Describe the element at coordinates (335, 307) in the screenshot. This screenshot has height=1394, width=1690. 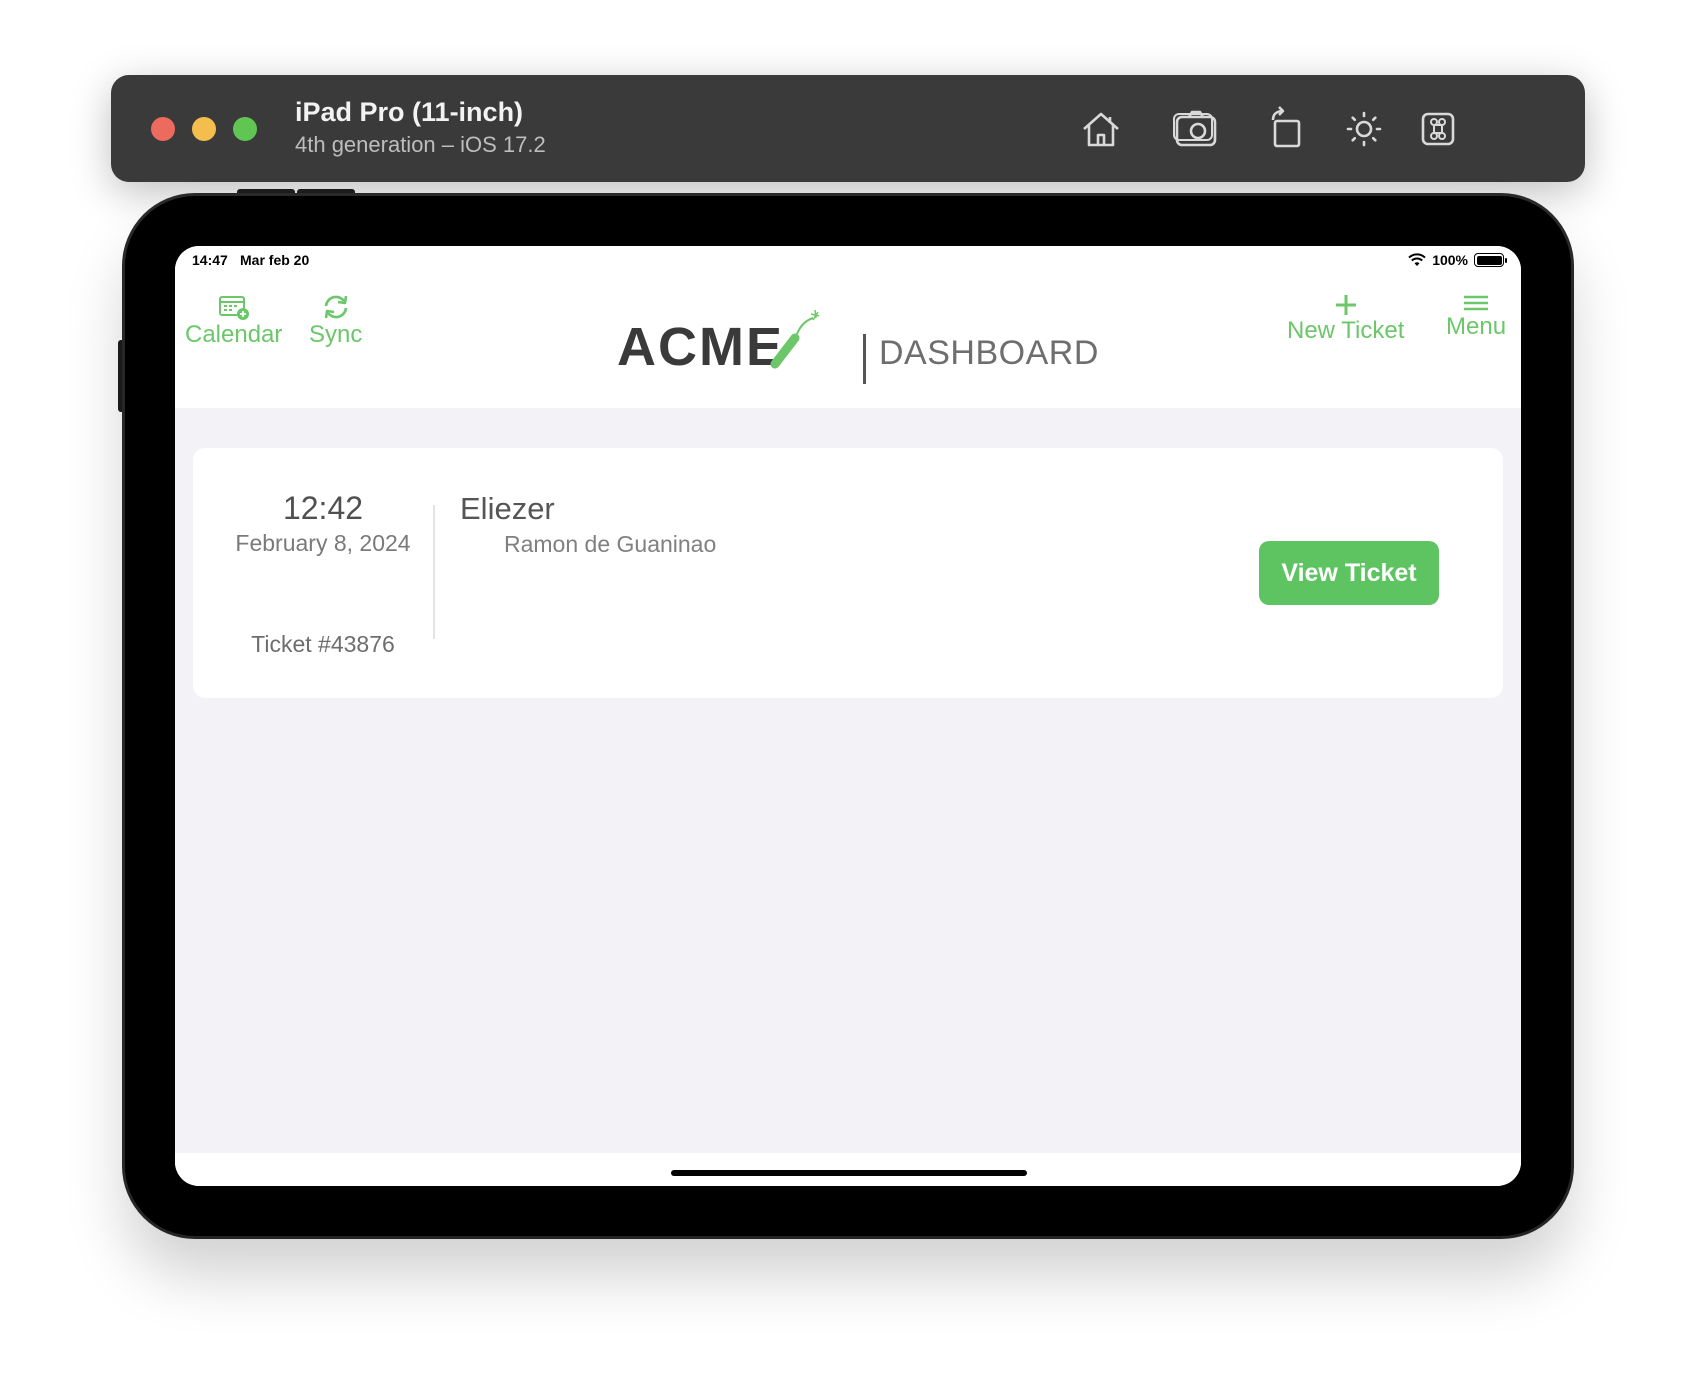
I see `sync-icon` at that location.